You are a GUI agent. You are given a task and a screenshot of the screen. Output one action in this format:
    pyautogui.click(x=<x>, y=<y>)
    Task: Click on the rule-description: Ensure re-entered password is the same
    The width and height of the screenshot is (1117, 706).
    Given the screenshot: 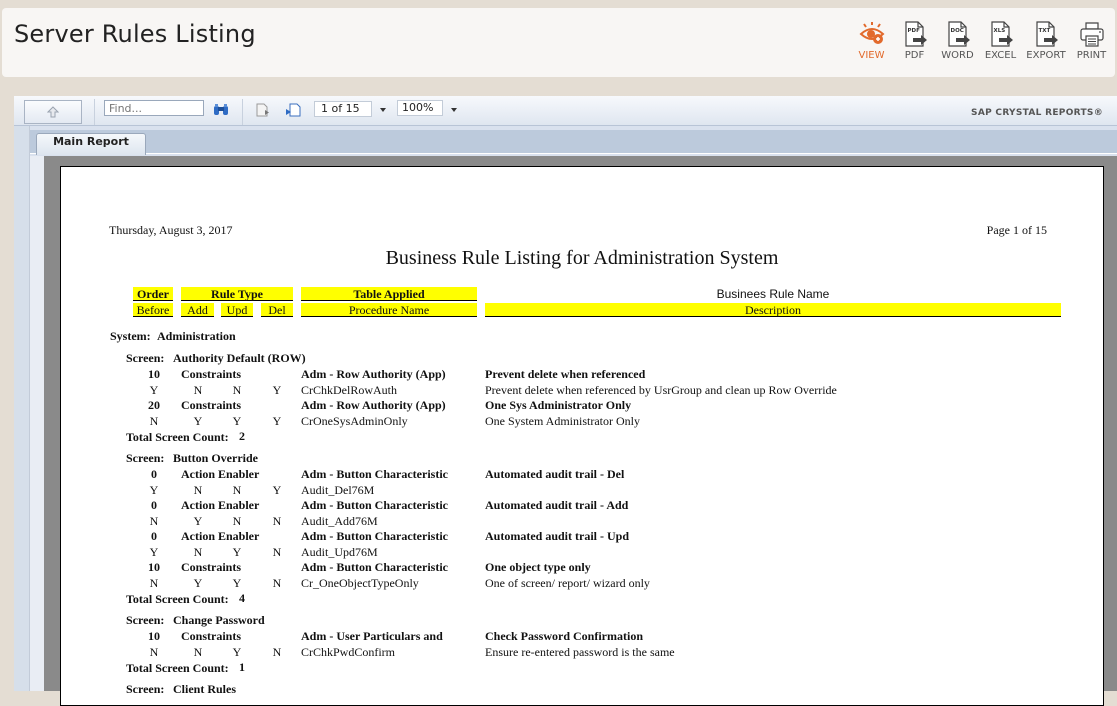 What is the action you would take?
    pyautogui.click(x=580, y=651)
    